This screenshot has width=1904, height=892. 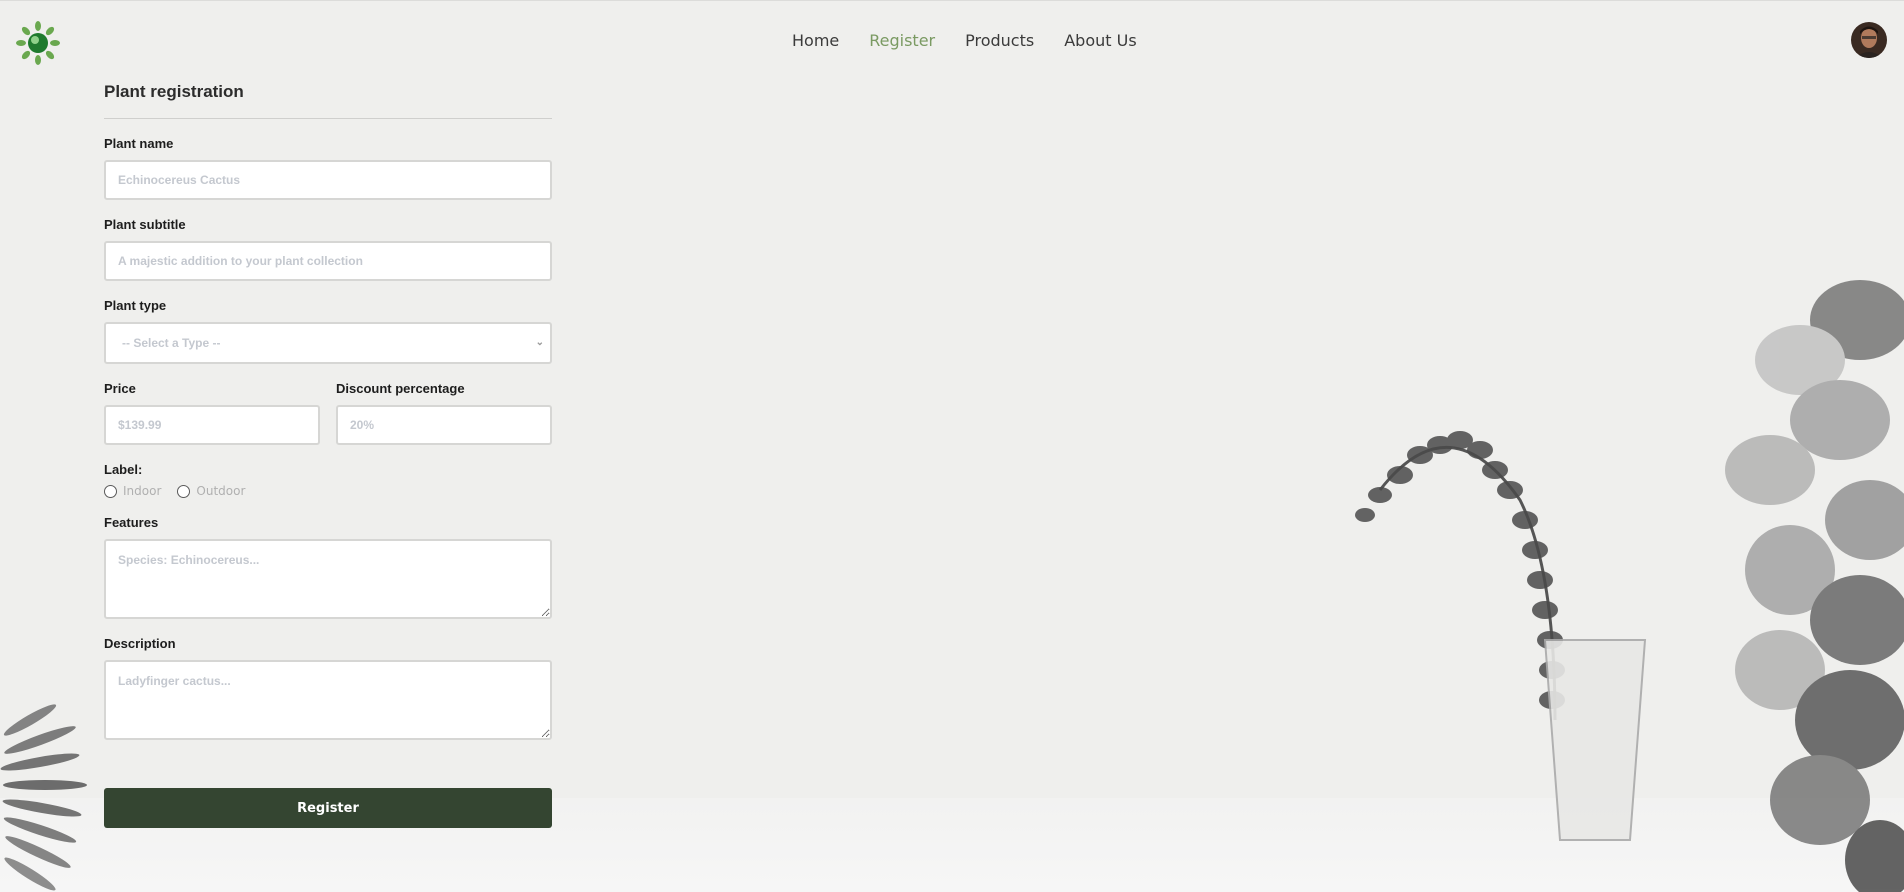 I want to click on radio-outdoor-label: Outdoor, so click(x=221, y=491).